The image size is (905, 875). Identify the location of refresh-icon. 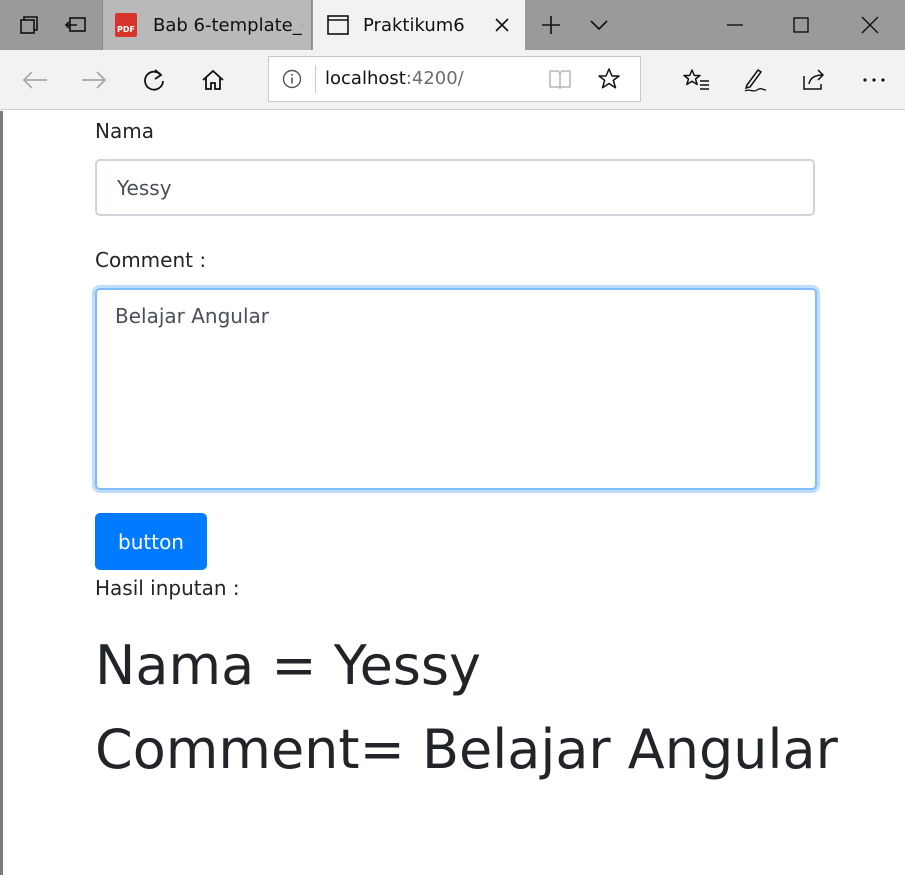
(154, 80).